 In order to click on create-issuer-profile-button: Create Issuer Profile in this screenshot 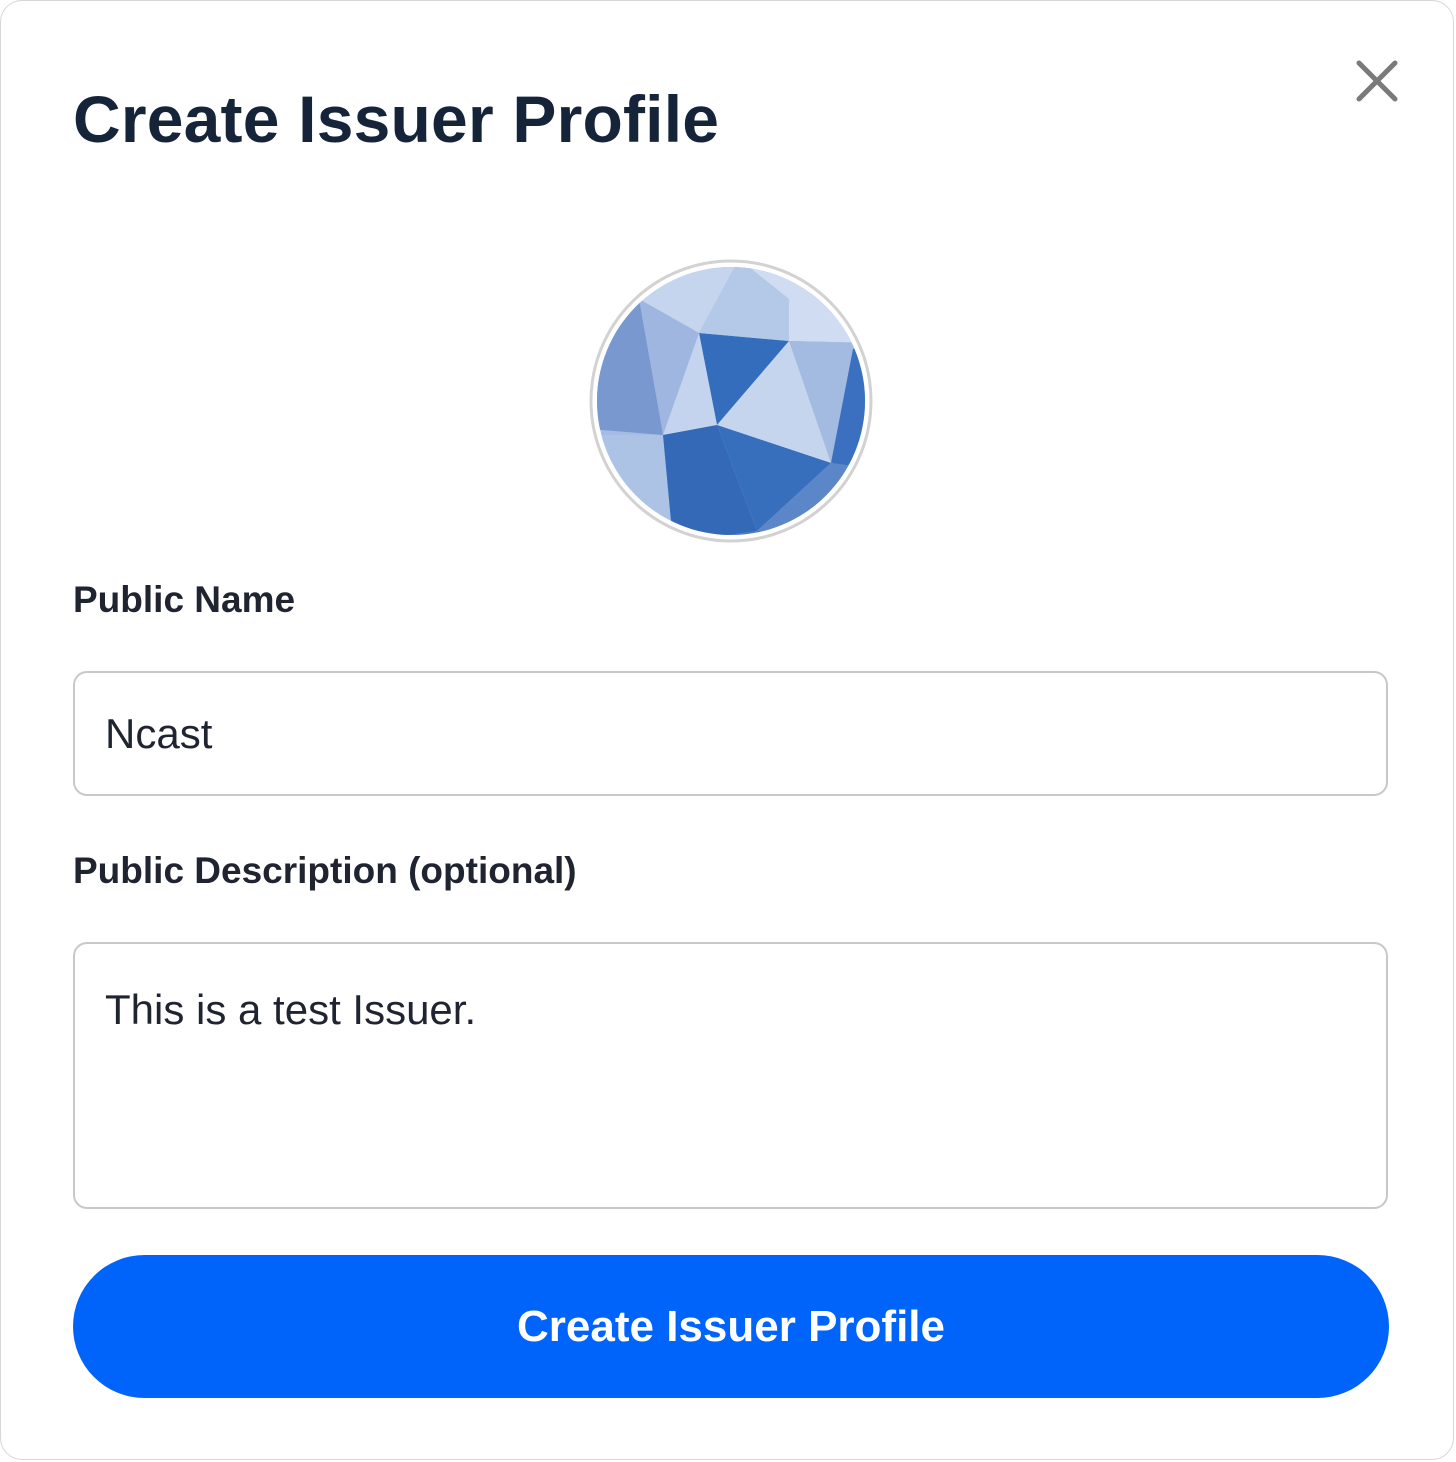, I will do `click(731, 1326)`.